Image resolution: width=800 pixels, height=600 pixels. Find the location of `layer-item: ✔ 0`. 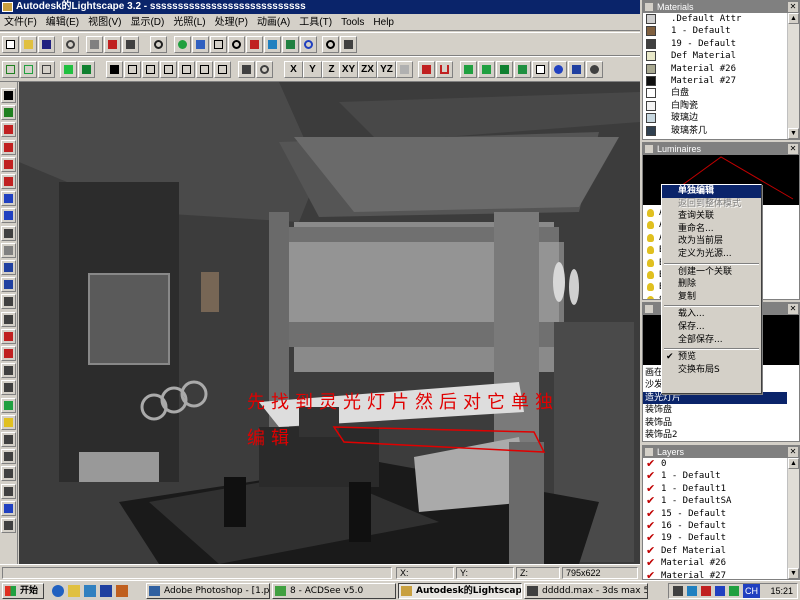

layer-item: ✔ 0 is located at coordinates (715, 464).